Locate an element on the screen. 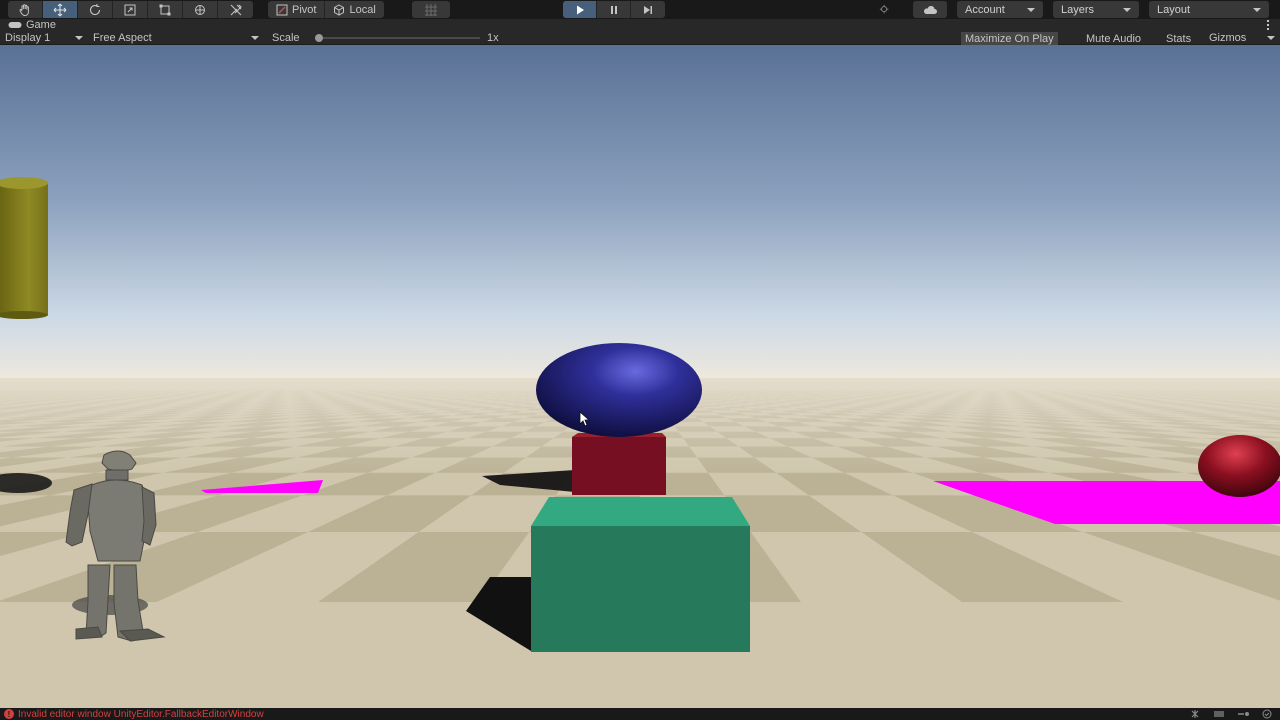 This screenshot has width=1280, height=720. local-toggle: Local is located at coordinates (354, 9).